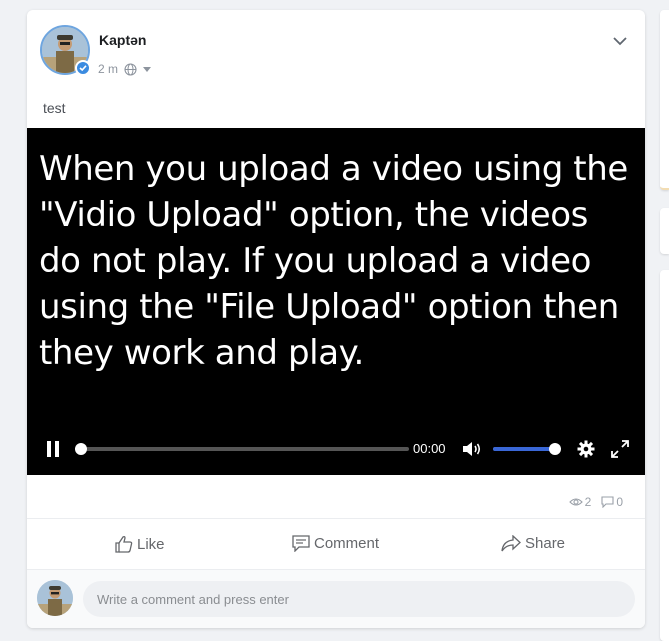 The height and width of the screenshot is (641, 669). I want to click on author-name: Kaptən, so click(122, 40).